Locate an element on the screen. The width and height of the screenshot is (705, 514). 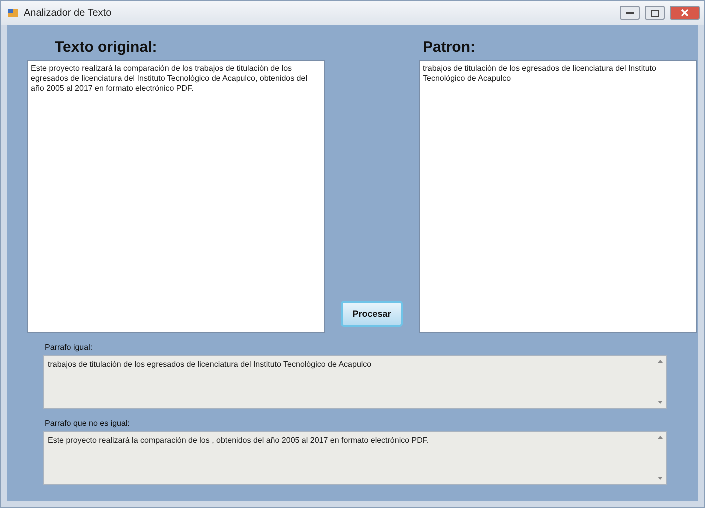
minimize-icon is located at coordinates (630, 13).